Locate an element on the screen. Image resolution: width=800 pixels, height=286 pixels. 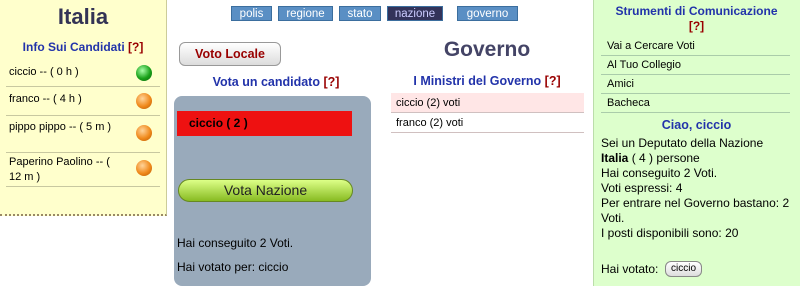
nation-line: Italia ( 4 ) persone is located at coordinates (699, 158).